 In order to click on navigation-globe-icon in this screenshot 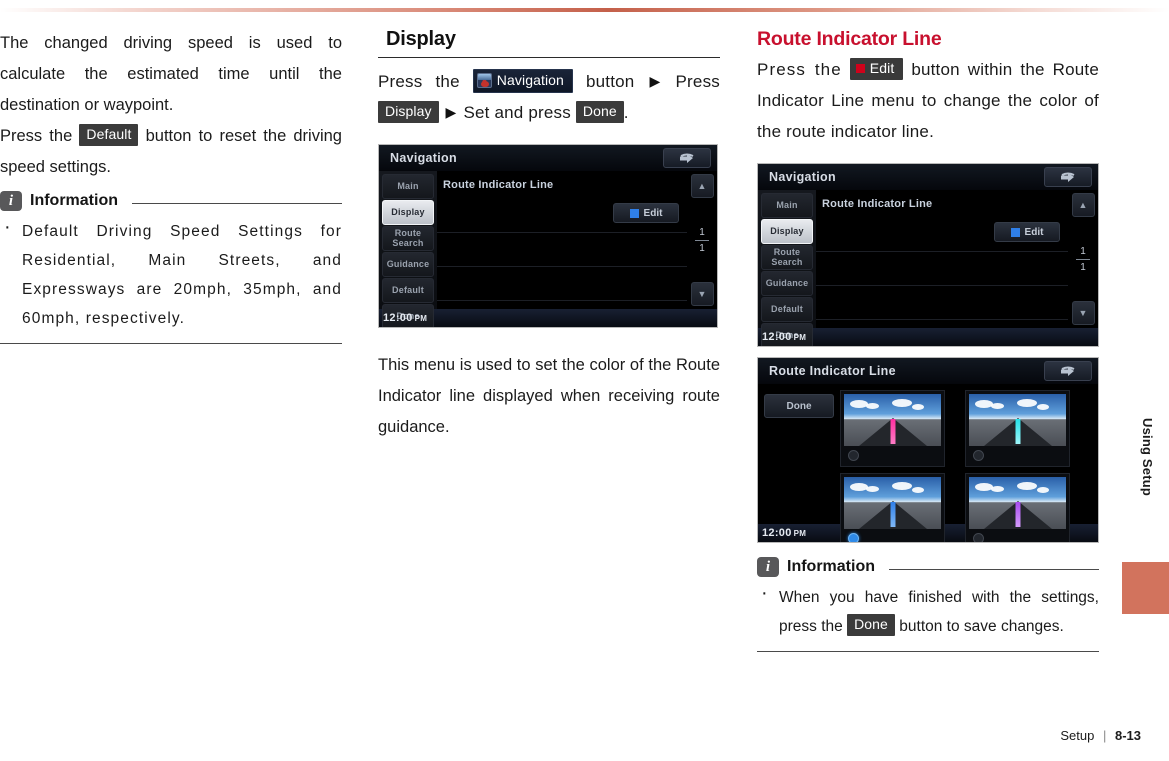, I will do `click(484, 80)`.